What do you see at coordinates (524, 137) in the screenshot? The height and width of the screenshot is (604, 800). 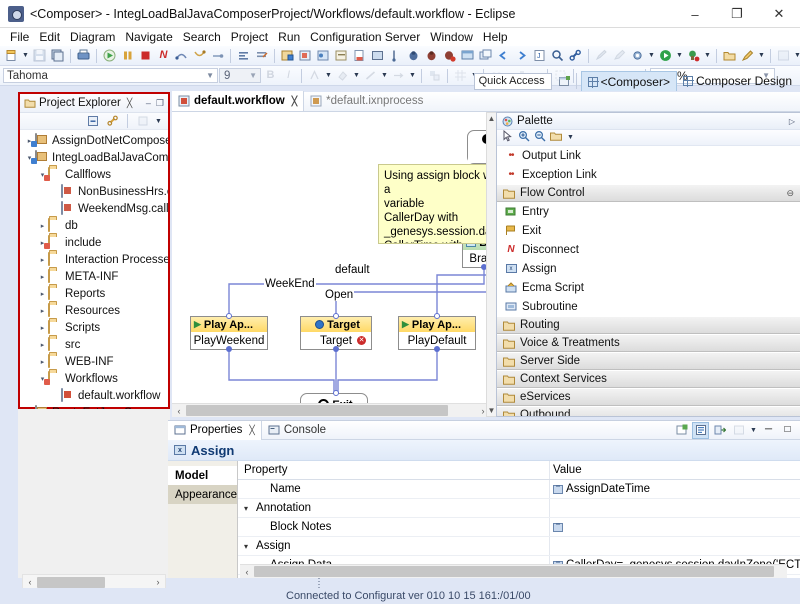 I see `zoom-in-icon` at bounding box center [524, 137].